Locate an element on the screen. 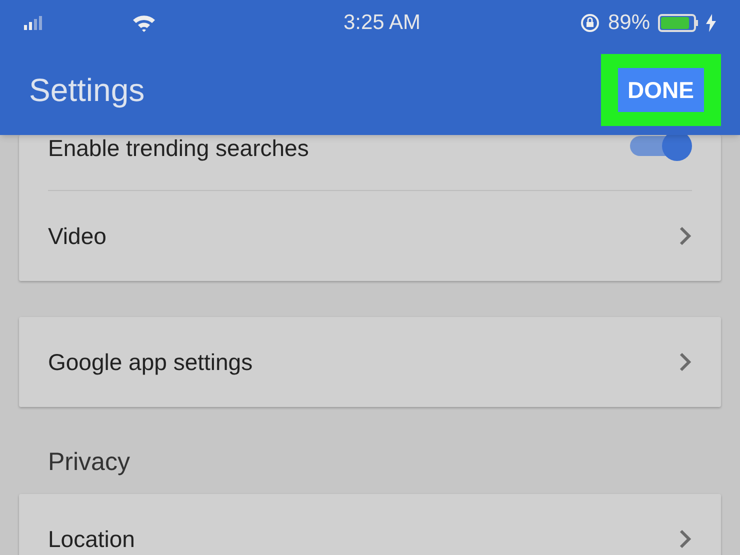  rotation-lock-icon is located at coordinates (590, 22).